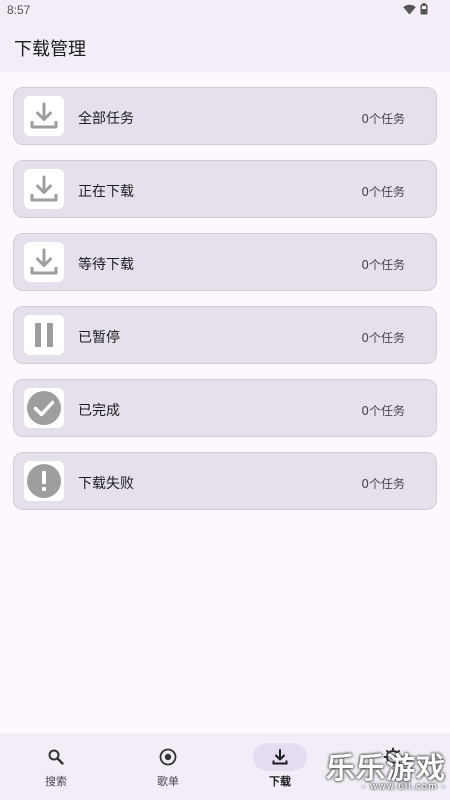 This screenshot has height=800, width=450. Describe the element at coordinates (99, 411) in the screenshot. I see `category-label: 已完成` at that location.